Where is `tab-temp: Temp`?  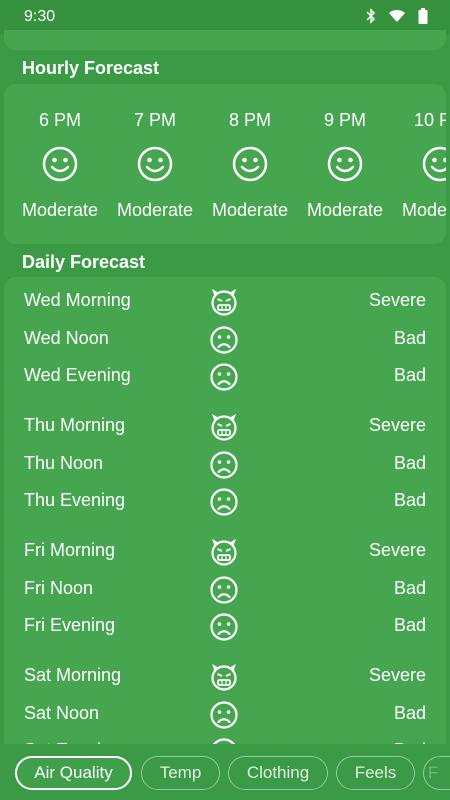 tab-temp: Temp is located at coordinates (180, 773).